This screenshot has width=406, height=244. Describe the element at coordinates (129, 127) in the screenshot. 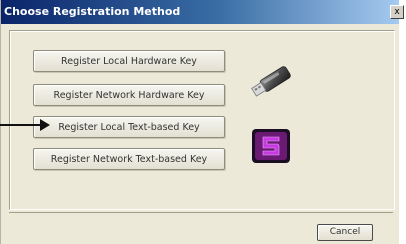

I see `register-local-text-based-key-button: Register Local Text-based Key` at that location.